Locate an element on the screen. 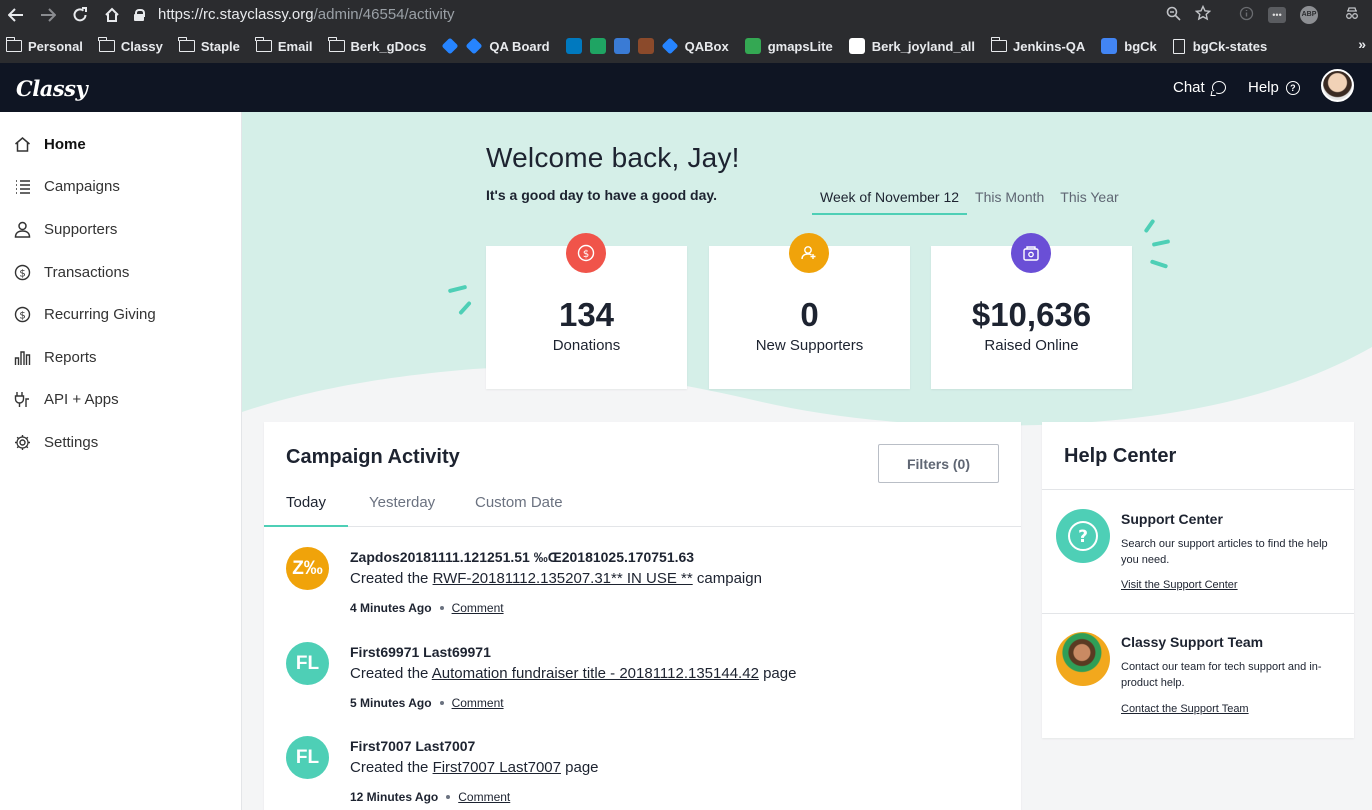 This screenshot has width=1372, height=810. tab-custom-date: Custom Date is located at coordinates (519, 510).